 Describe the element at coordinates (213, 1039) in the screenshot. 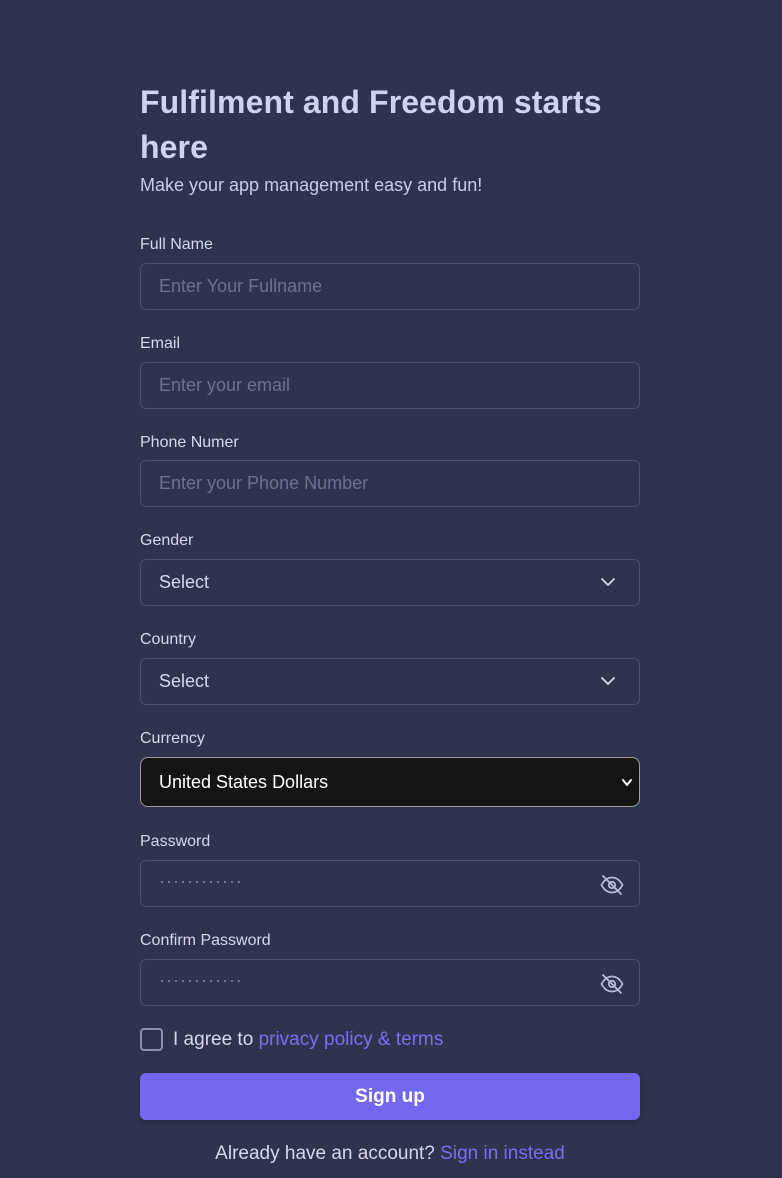

I see `terms-prefix: I agree to` at that location.